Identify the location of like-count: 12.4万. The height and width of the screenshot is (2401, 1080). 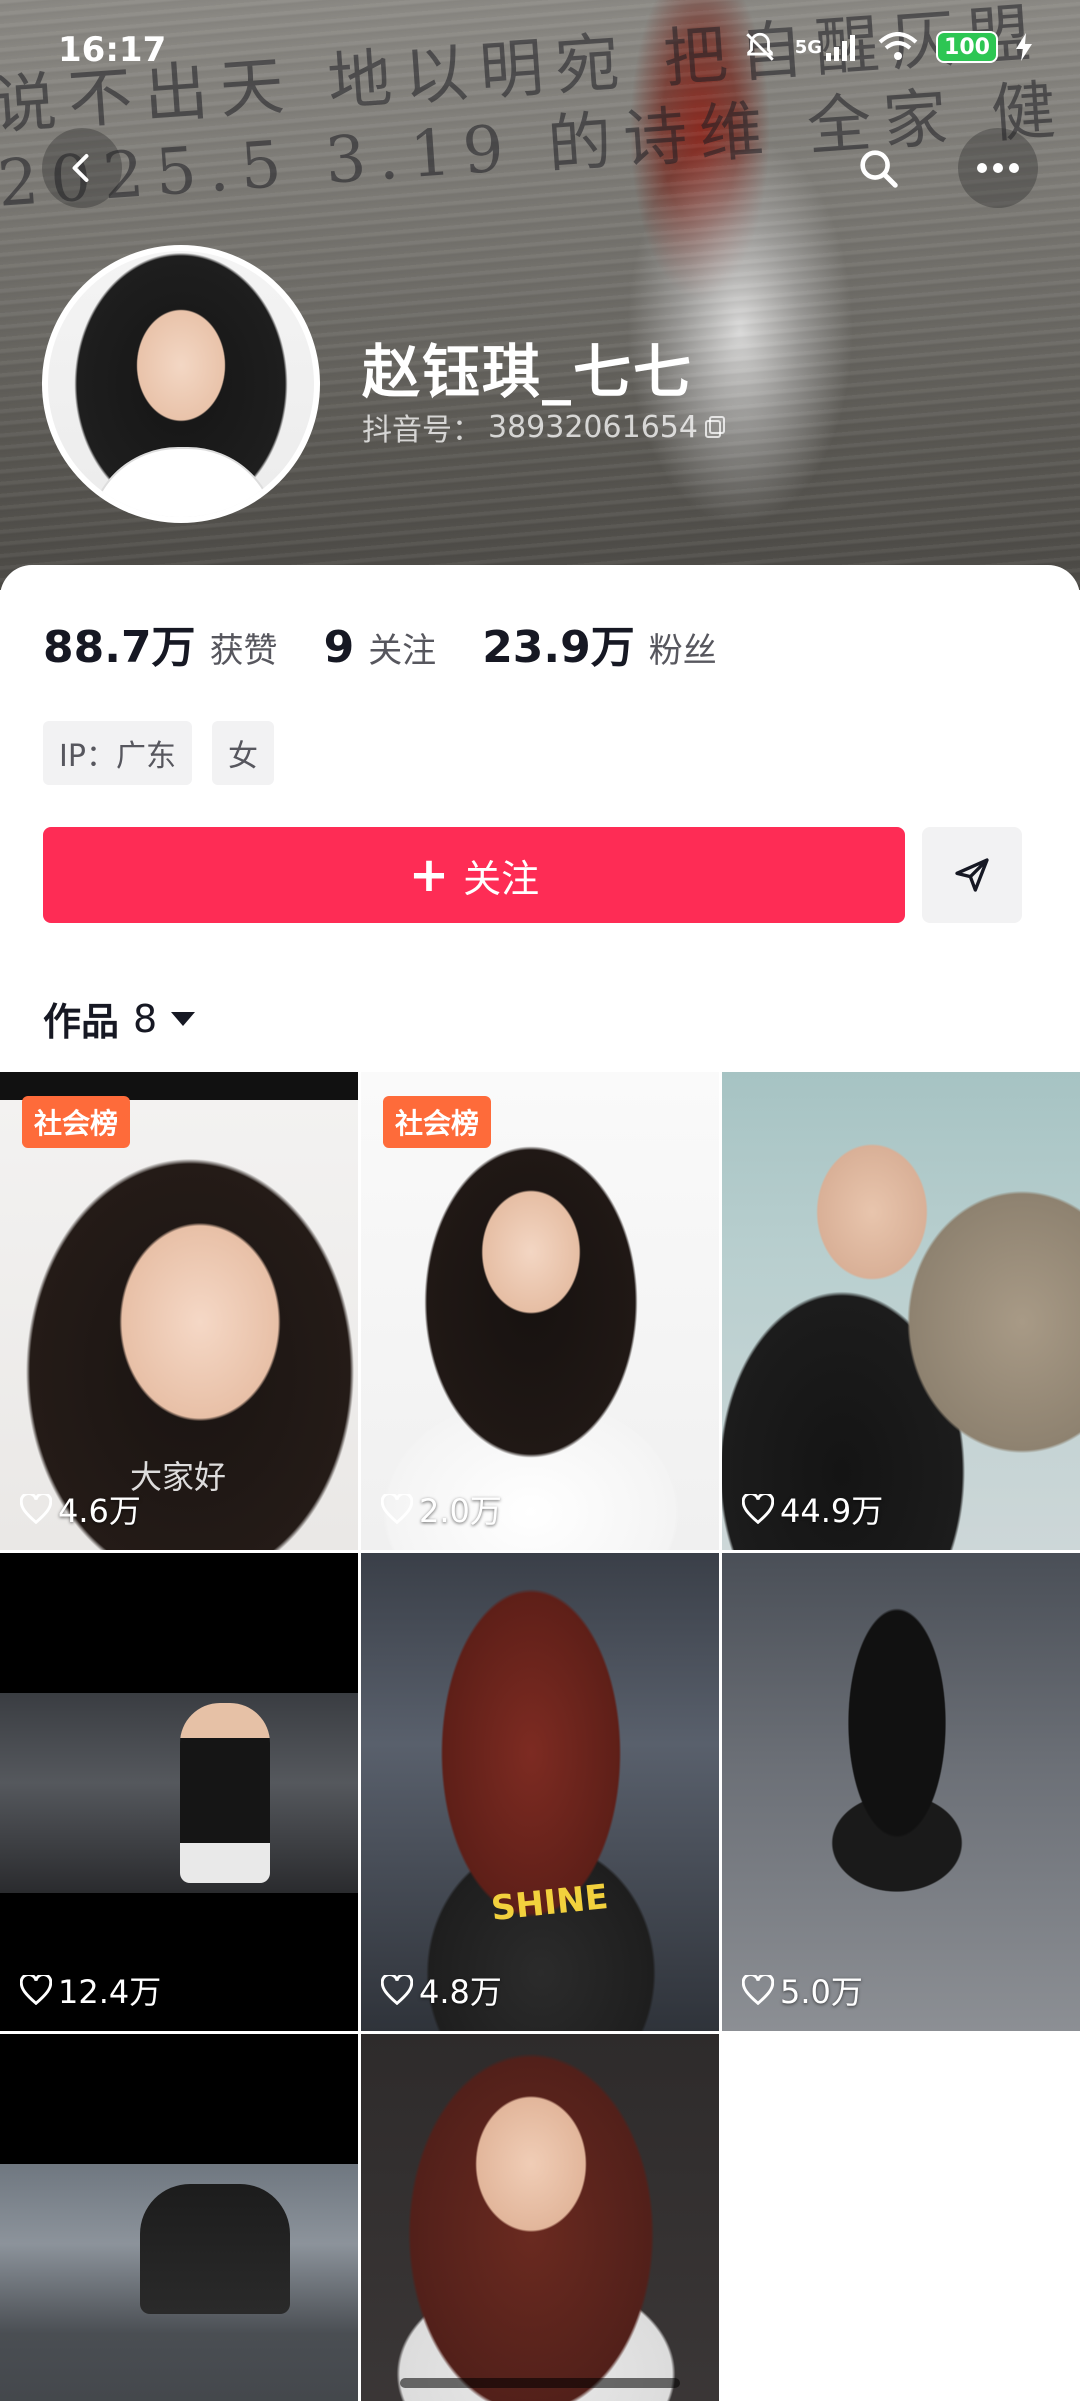
(90, 1990).